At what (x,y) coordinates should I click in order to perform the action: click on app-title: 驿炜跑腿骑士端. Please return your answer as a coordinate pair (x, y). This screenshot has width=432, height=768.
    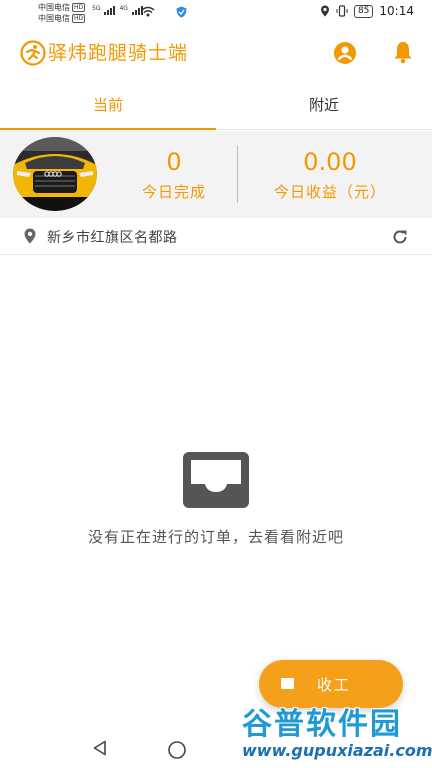
    Looking at the image, I should click on (118, 53).